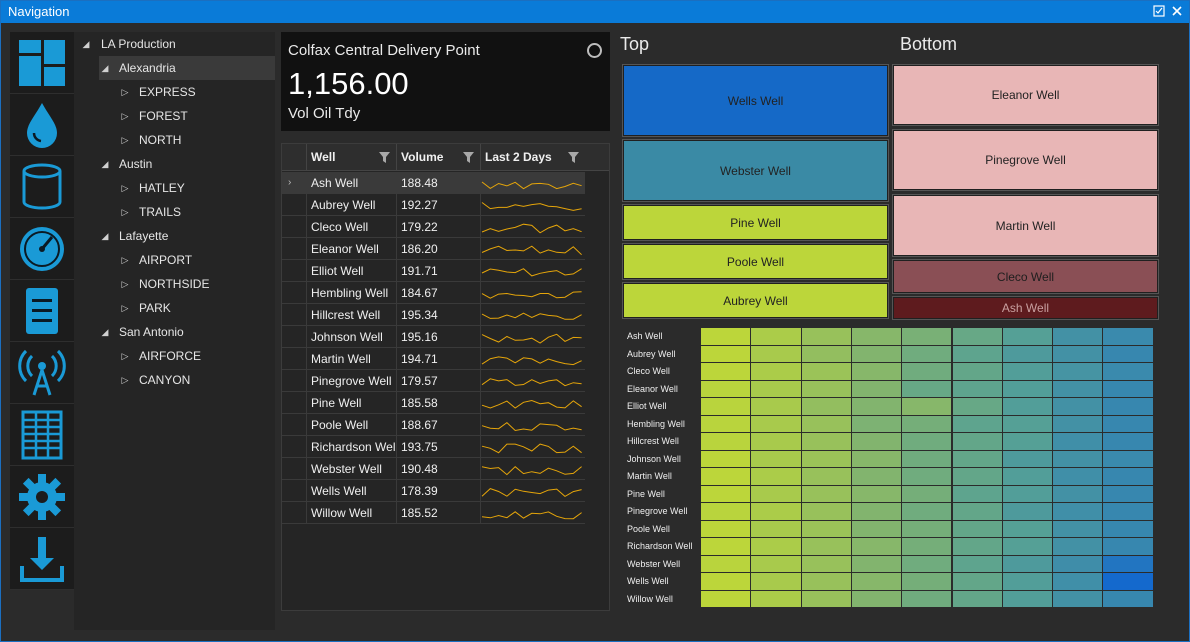 This screenshot has width=1190, height=642. What do you see at coordinates (197, 308) in the screenshot?
I see `tree-node: ▷ PARK` at bounding box center [197, 308].